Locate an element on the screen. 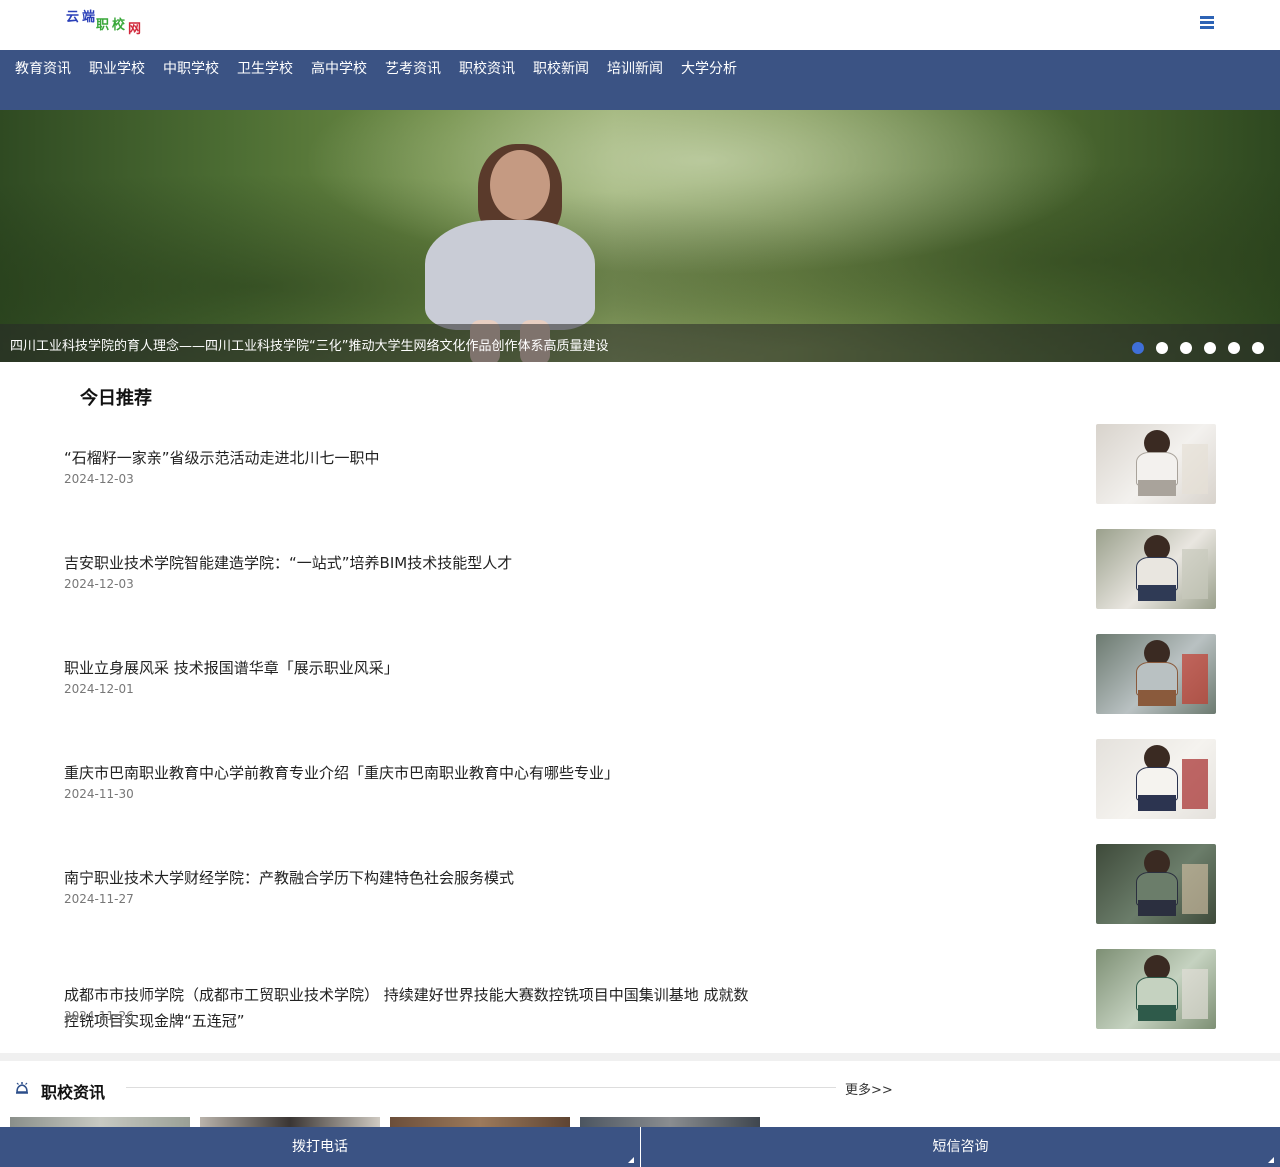 This screenshot has height=1167, width=1280. hamburger-menu-icon is located at coordinates (1208, 24).